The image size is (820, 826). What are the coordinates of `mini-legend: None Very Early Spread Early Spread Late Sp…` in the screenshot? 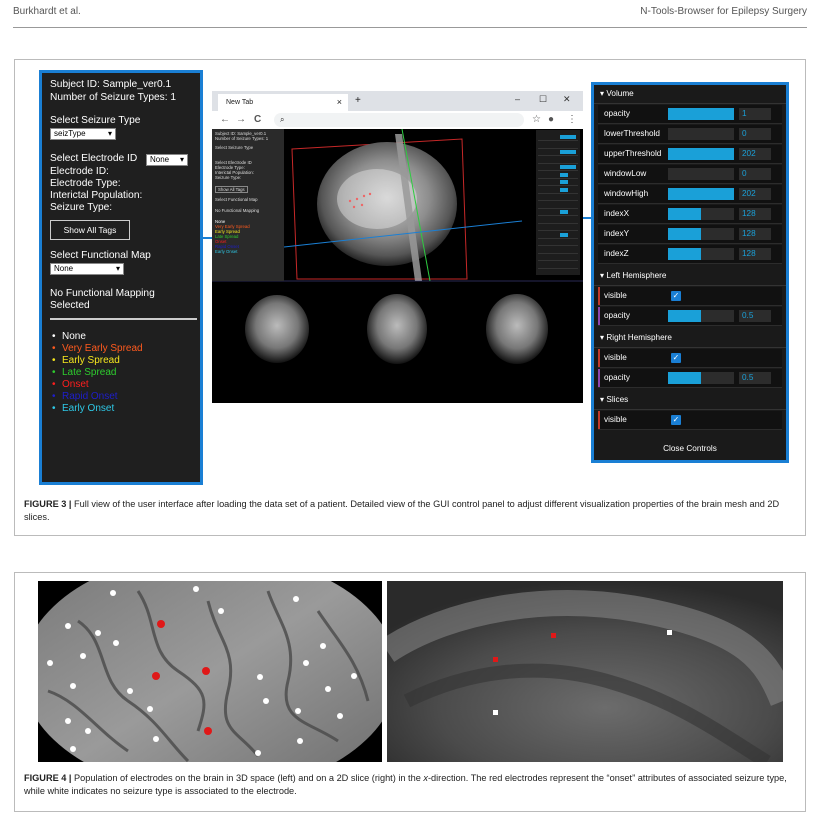 It's located at (248, 236).